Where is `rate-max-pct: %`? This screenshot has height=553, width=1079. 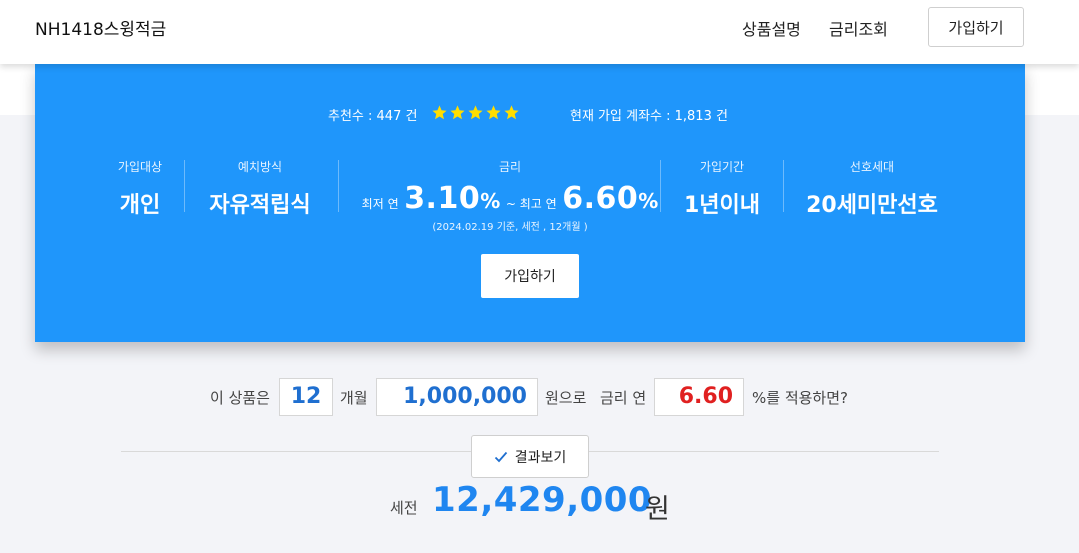
rate-max-pct: % is located at coordinates (648, 201).